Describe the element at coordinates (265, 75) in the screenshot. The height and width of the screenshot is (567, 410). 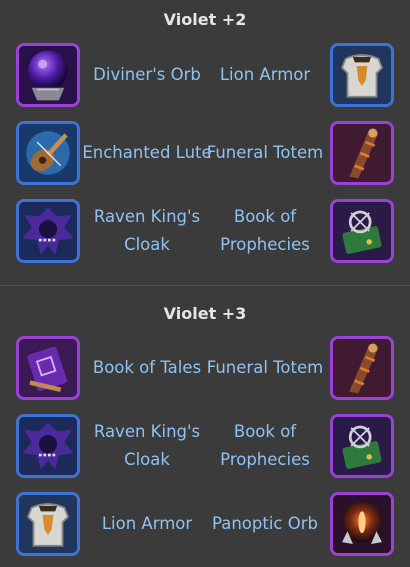
I see `item-name-right: Lion Armor` at that location.